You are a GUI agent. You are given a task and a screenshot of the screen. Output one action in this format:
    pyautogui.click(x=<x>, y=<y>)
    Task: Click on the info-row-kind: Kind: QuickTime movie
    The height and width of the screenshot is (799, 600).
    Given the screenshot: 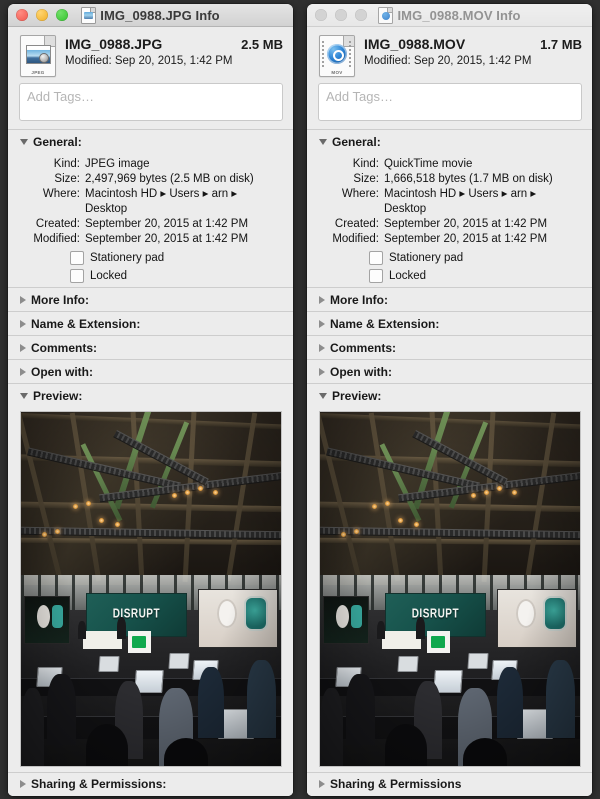 What is the action you would take?
    pyautogui.click(x=445, y=164)
    